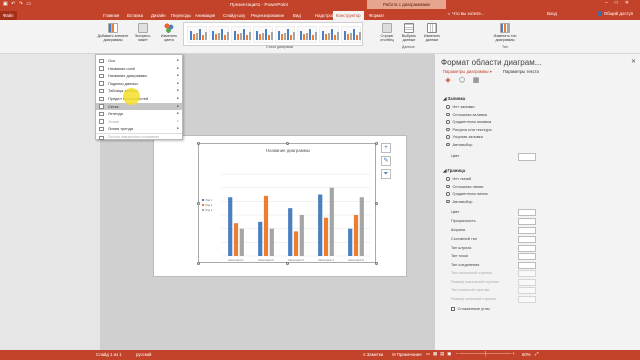 The image size is (640, 360). I want to click on fill-option-radio: Автовыбор, so click(459, 144).